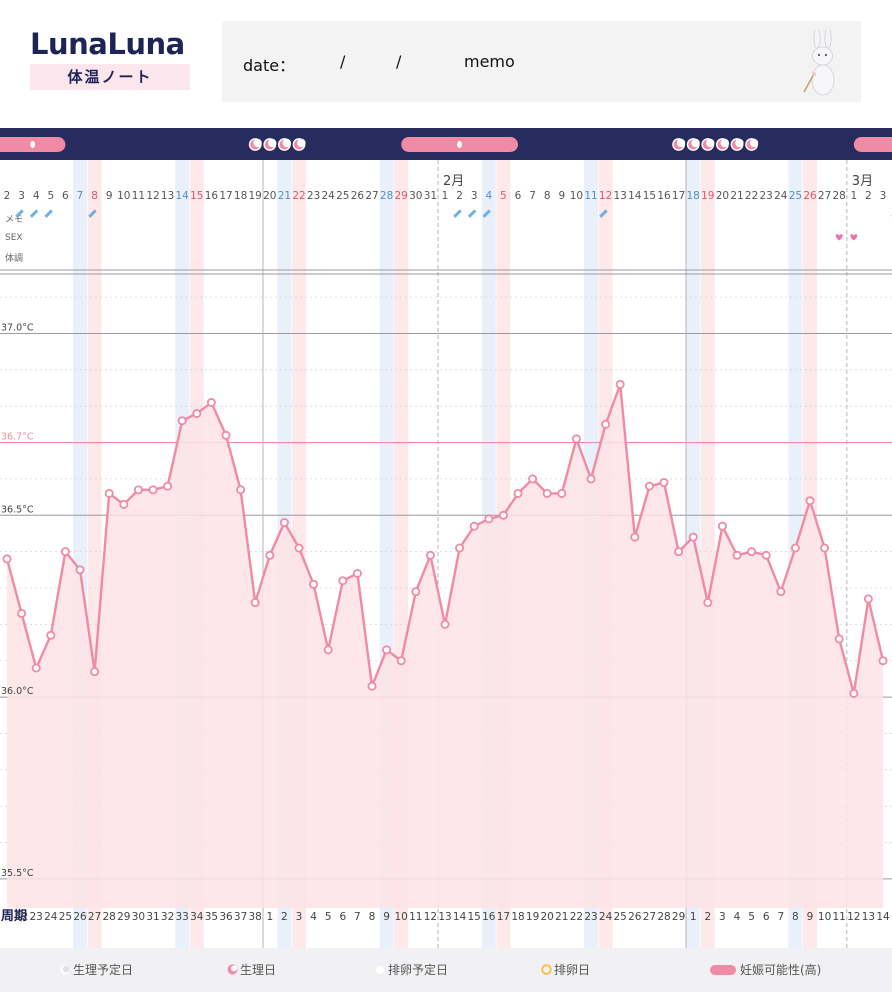 This screenshot has height=1000, width=892. I want to click on logo-subtitle: 体温ノート, so click(110, 77).